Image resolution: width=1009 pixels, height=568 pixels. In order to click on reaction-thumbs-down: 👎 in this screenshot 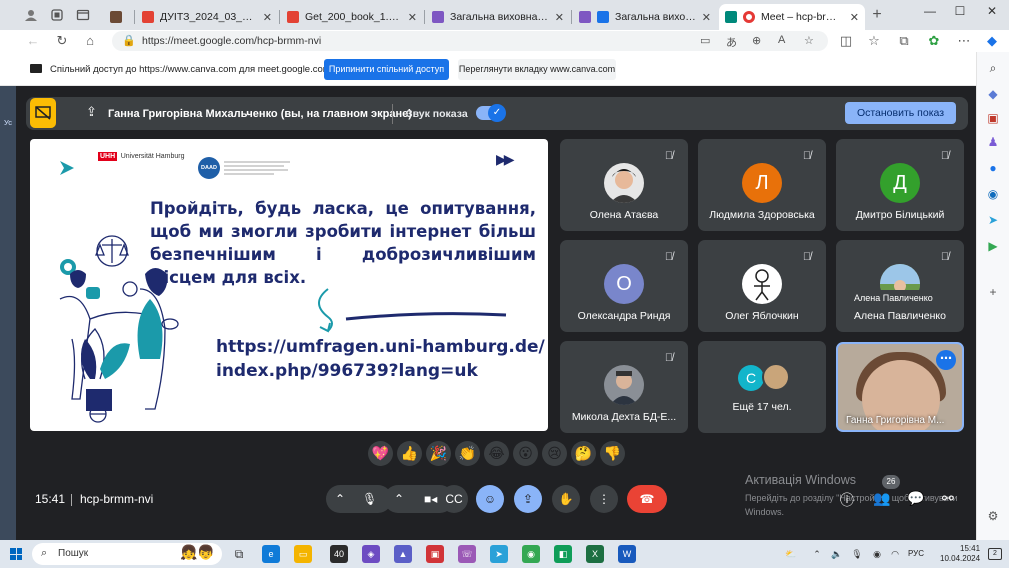, I will do `click(612, 453)`.